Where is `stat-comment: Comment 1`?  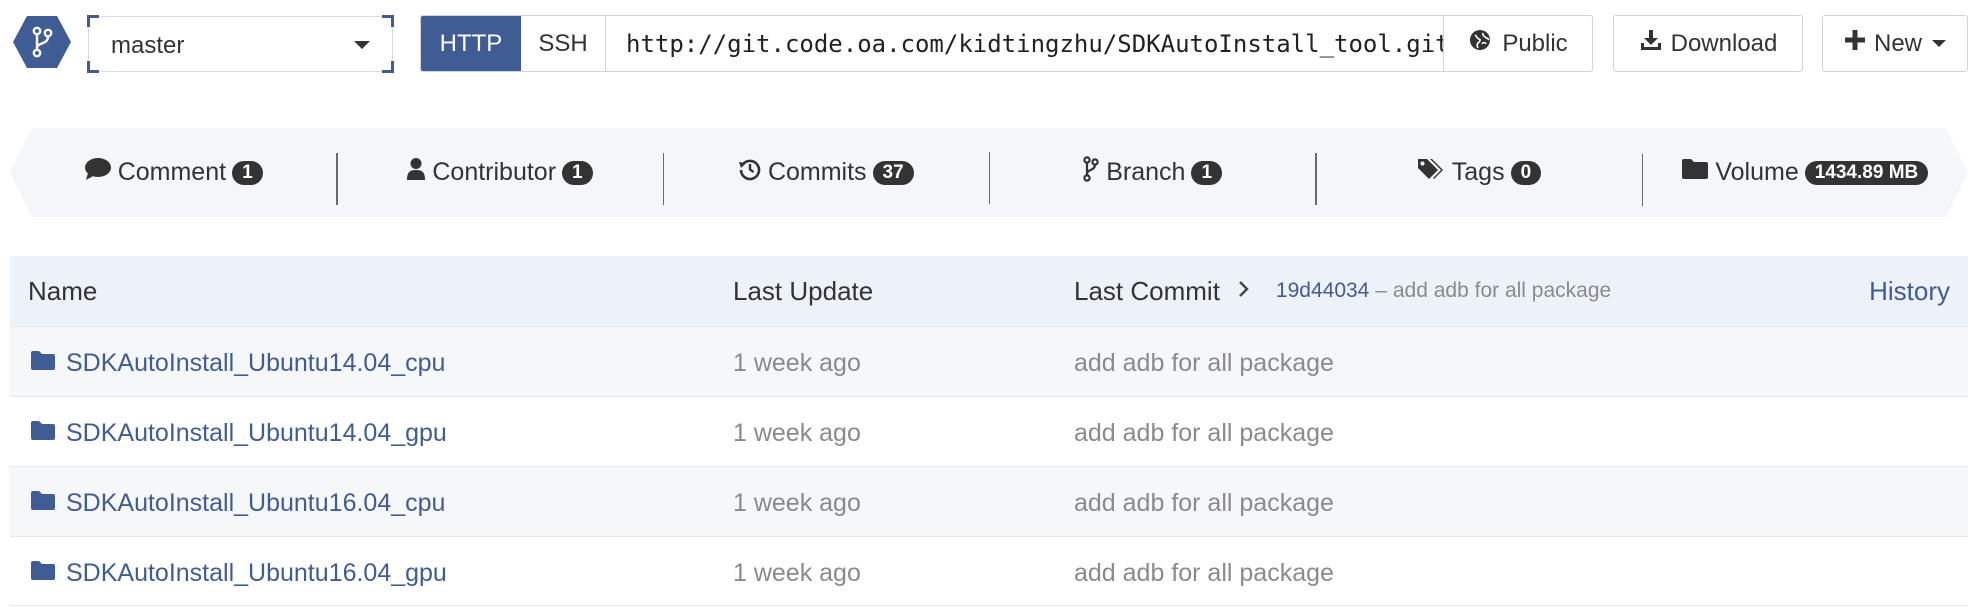 stat-comment: Comment 1 is located at coordinates (173, 172).